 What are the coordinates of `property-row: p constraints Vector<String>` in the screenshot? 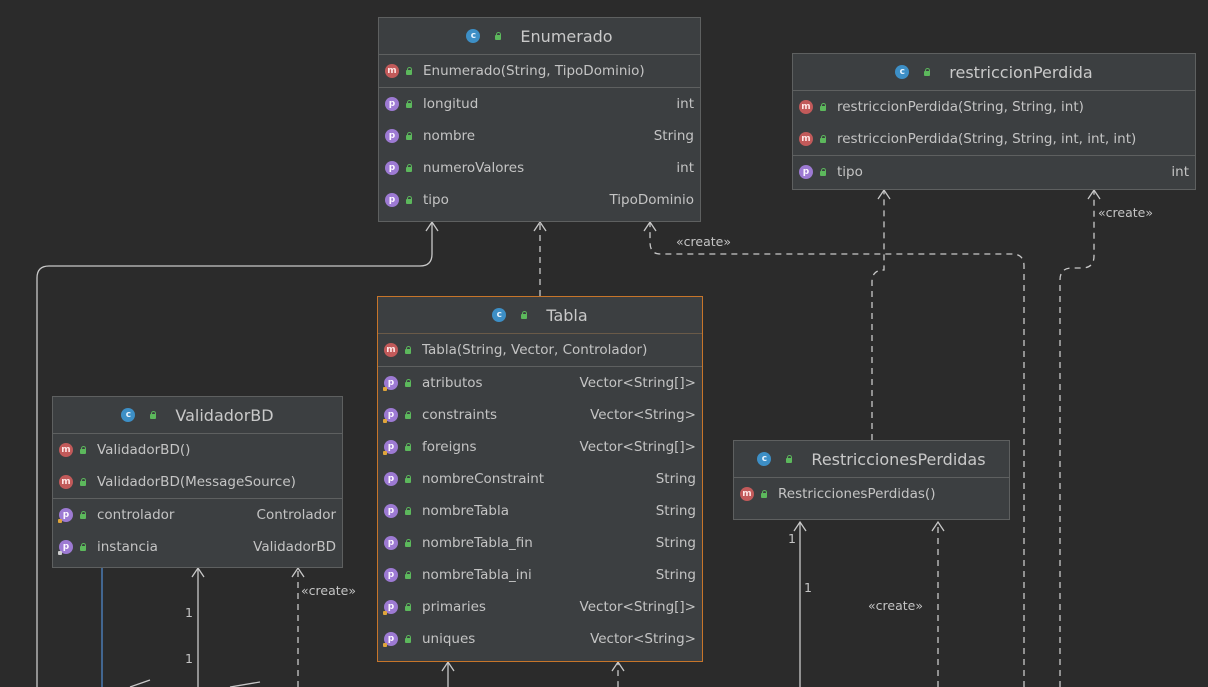 It's located at (540, 415).